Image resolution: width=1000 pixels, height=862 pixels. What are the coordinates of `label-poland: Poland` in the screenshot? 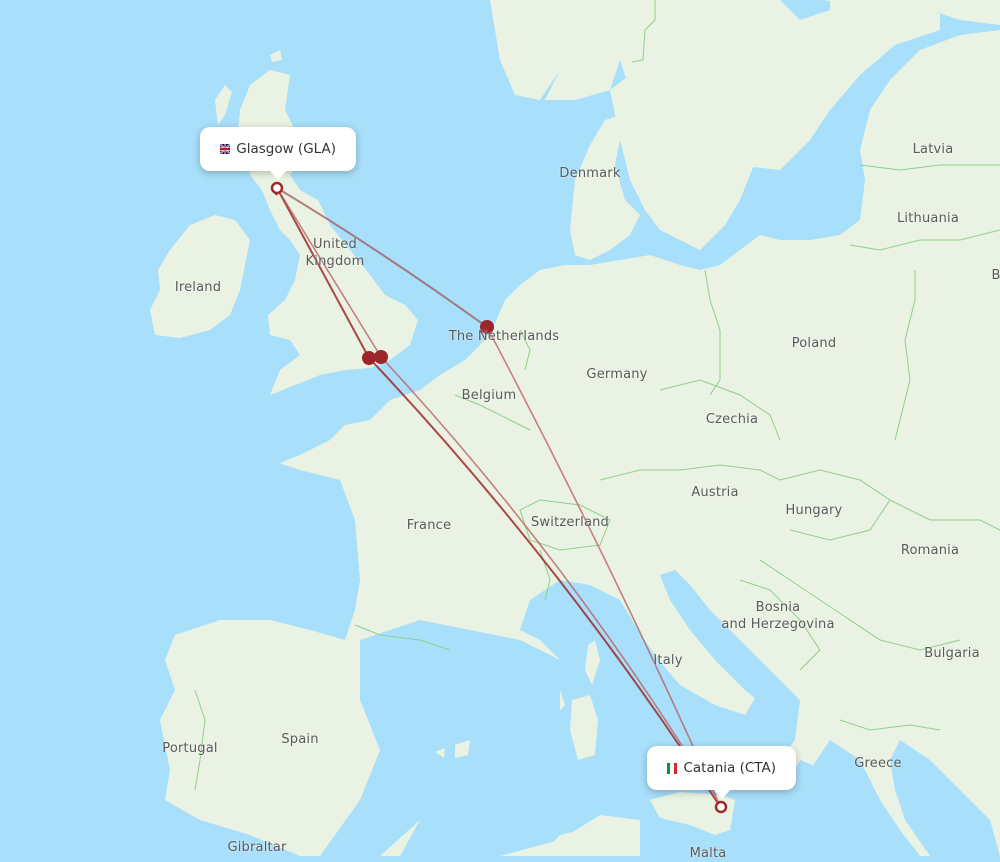 It's located at (814, 343).